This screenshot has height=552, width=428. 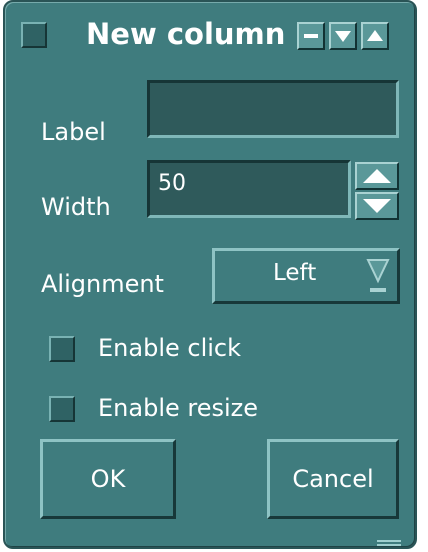 What do you see at coordinates (377, 206) in the screenshot?
I see `width-decrement-button` at bounding box center [377, 206].